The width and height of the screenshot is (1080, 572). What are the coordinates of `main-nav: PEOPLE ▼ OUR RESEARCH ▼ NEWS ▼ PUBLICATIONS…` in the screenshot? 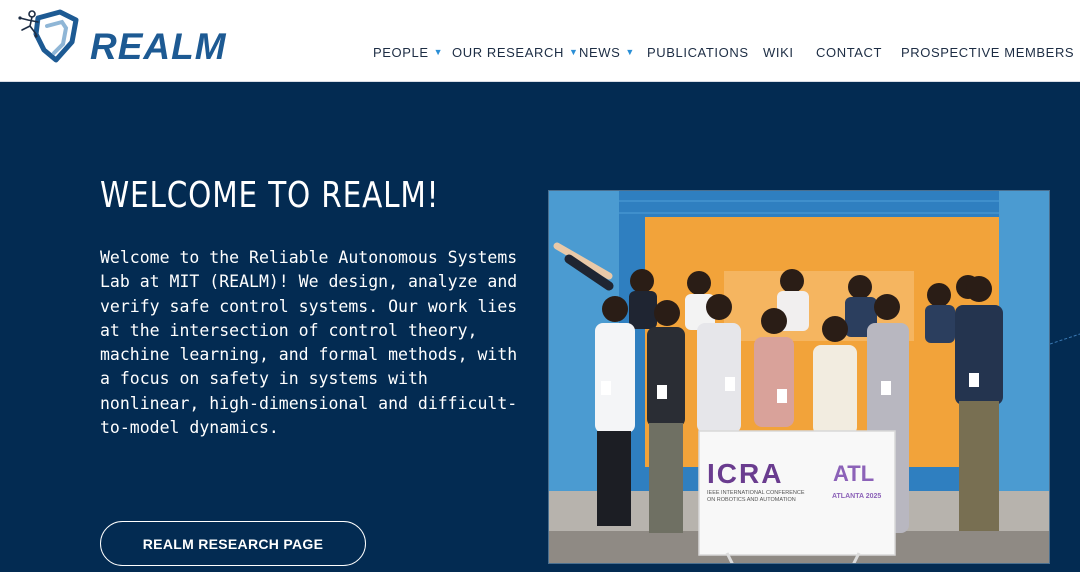 It's located at (540, 53).